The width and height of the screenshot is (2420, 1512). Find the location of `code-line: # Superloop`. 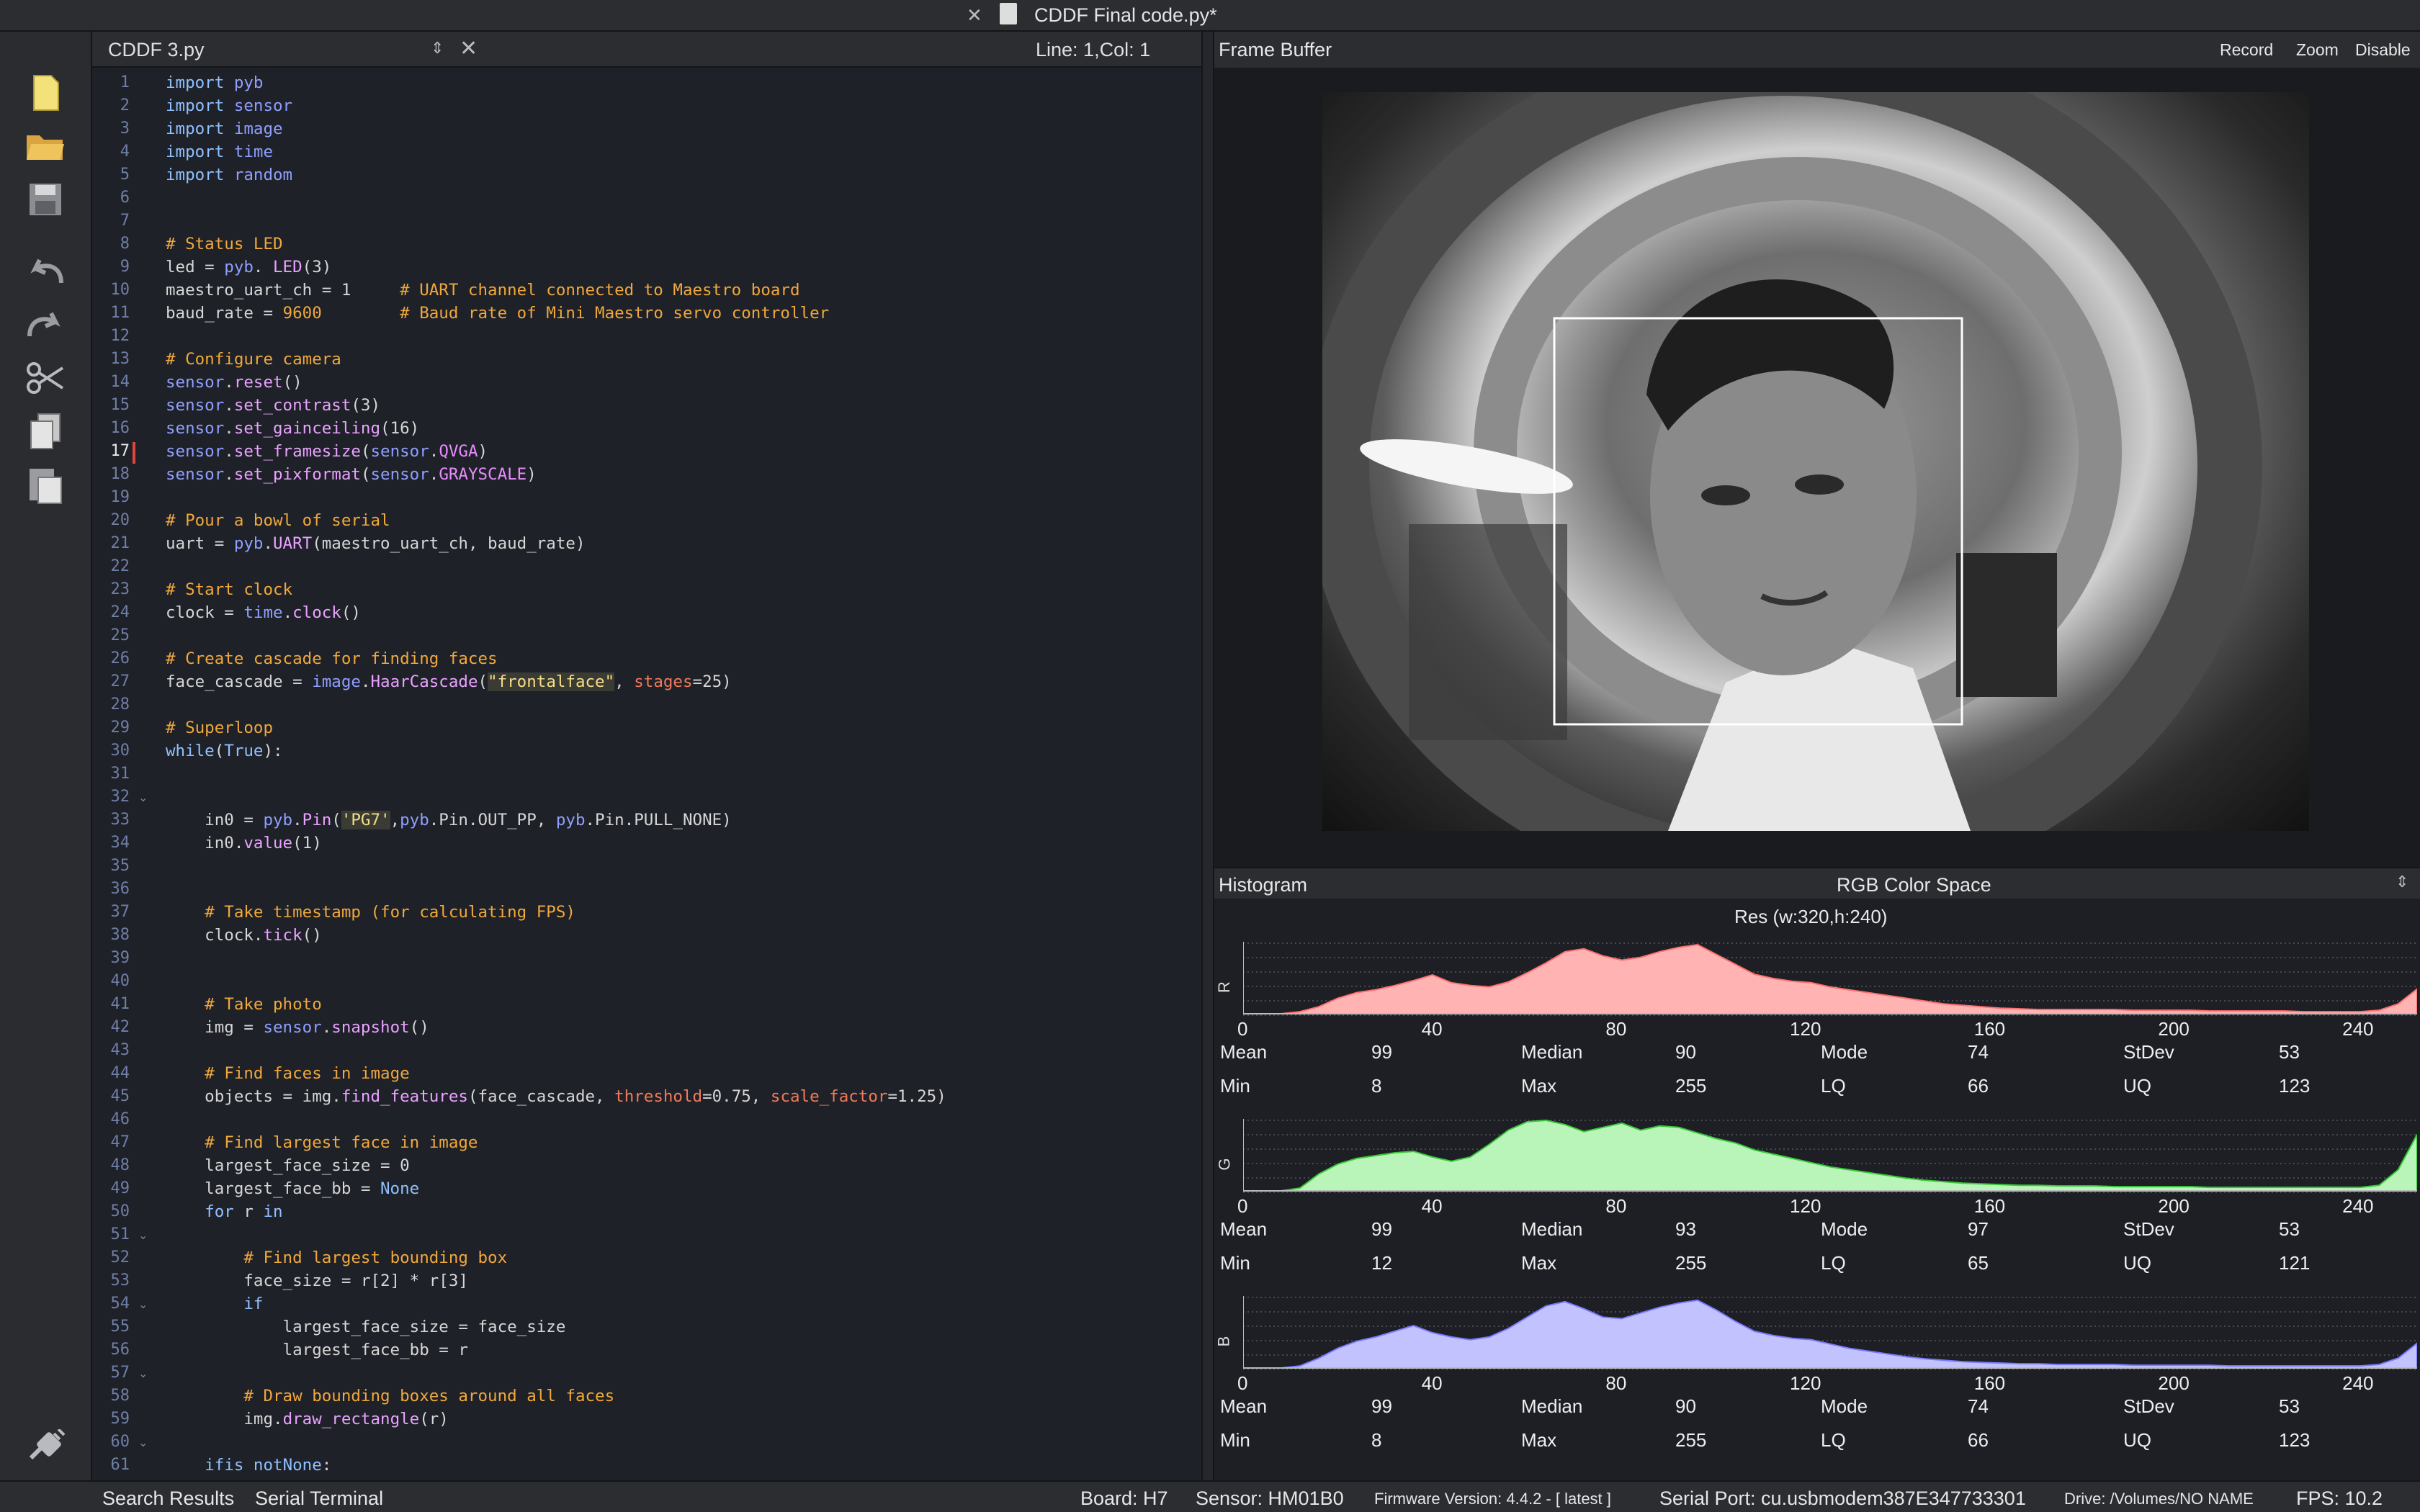

code-line: # Superloop is located at coordinates (220, 728).